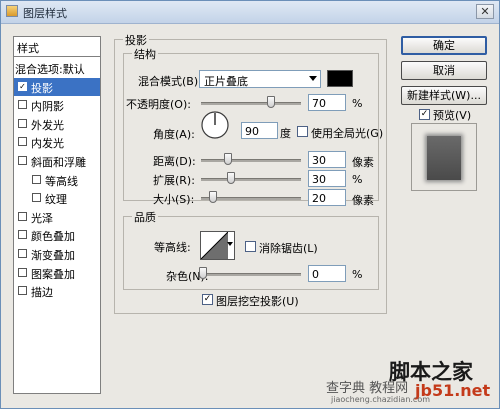  I want to click on cancel-button: 取消, so click(444, 70).